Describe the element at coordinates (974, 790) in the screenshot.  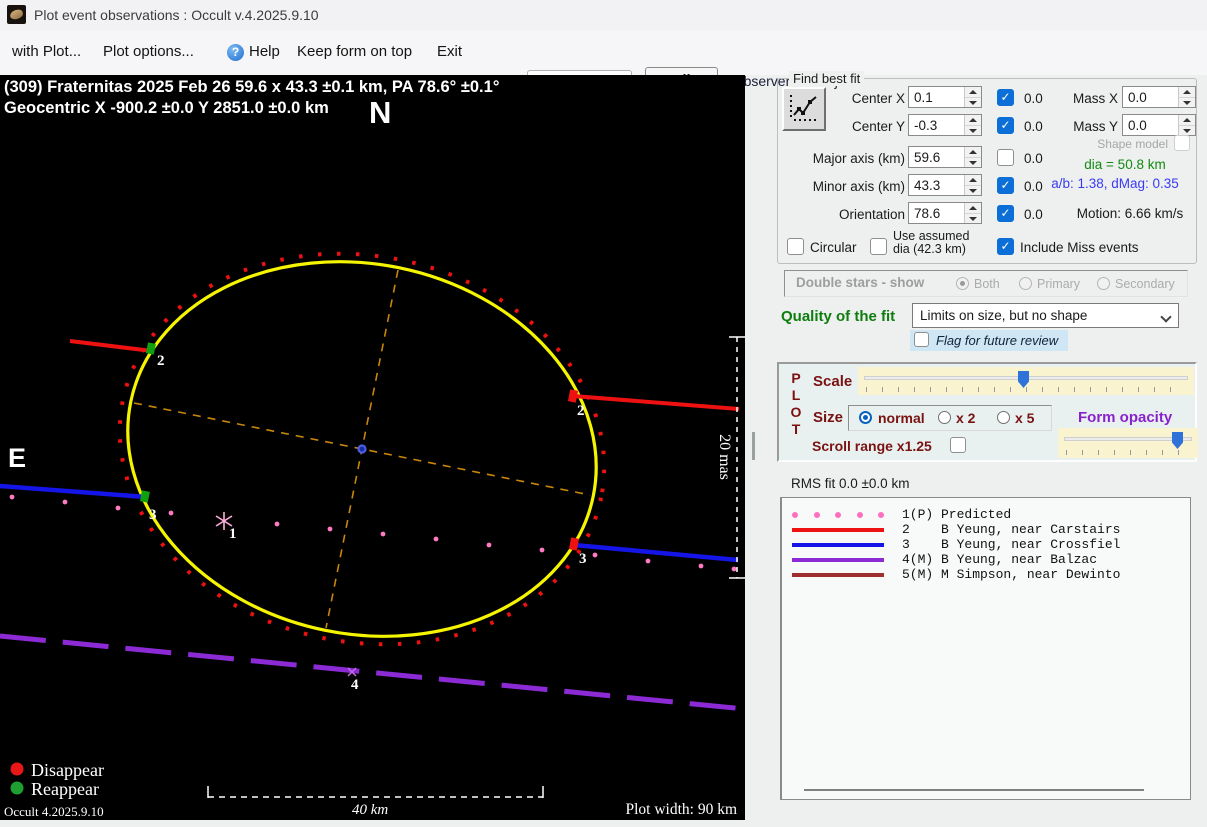
I see `list-separator` at that location.